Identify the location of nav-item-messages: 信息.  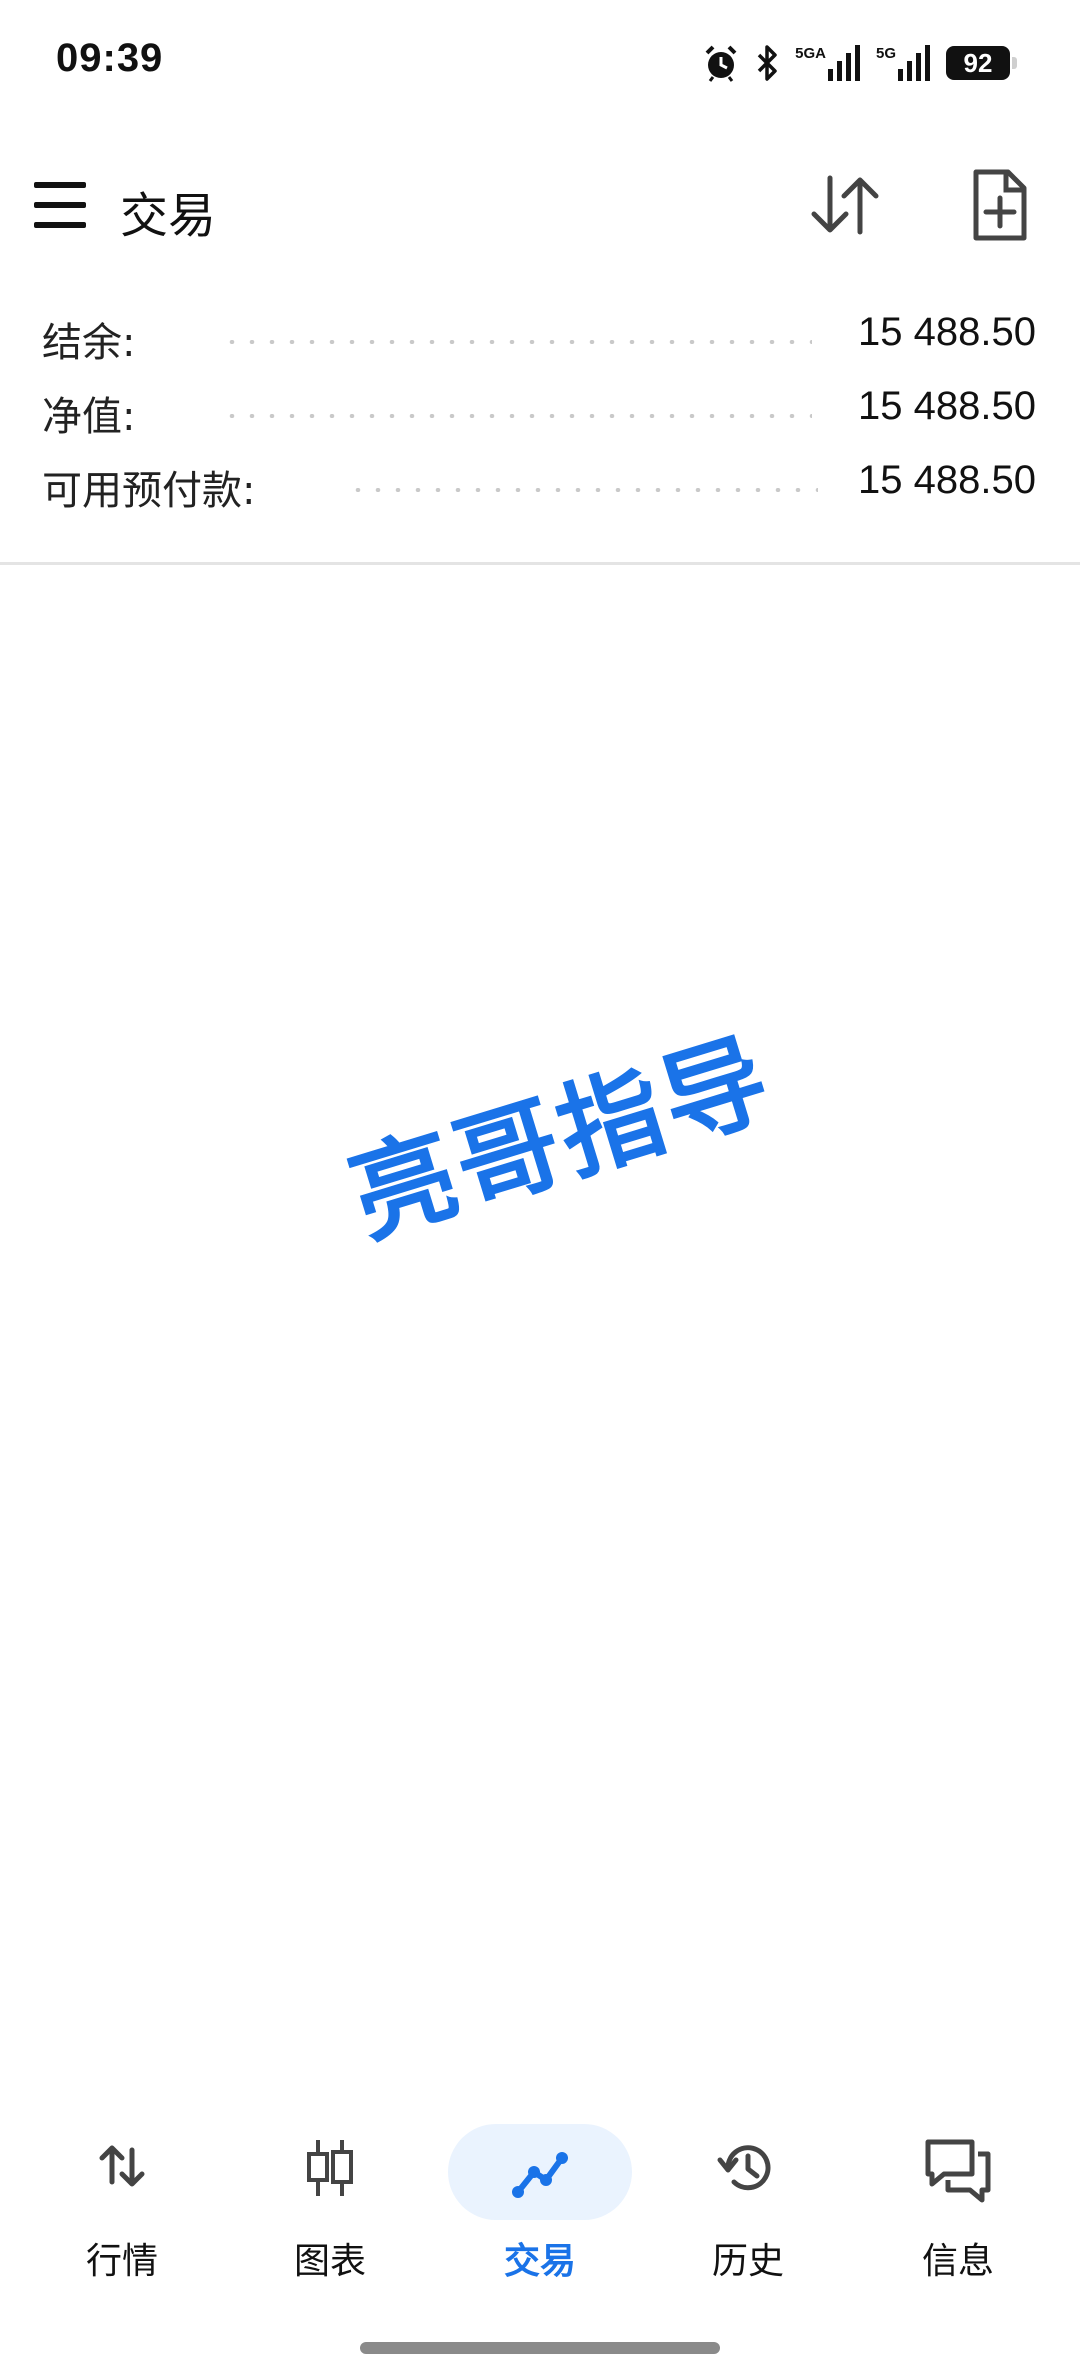
(958, 2198).